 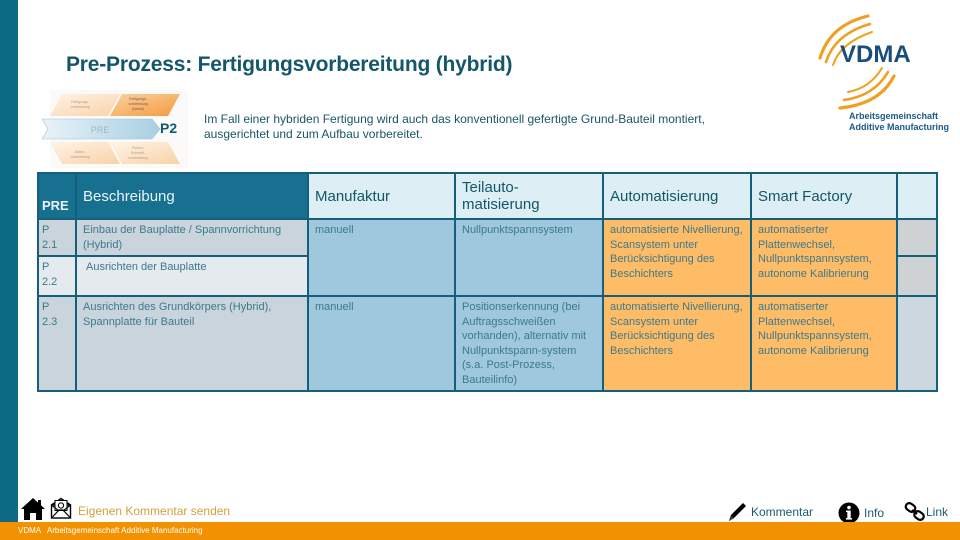 I want to click on svg-text: VDMA, so click(x=875, y=54).